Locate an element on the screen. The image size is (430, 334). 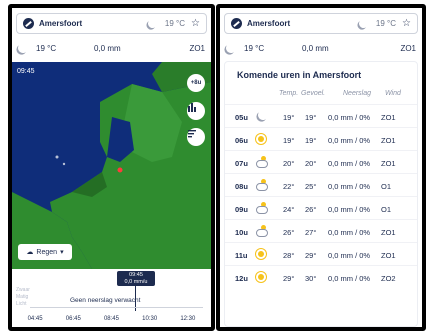
row-temp: 24° is located at coordinates (289, 209).